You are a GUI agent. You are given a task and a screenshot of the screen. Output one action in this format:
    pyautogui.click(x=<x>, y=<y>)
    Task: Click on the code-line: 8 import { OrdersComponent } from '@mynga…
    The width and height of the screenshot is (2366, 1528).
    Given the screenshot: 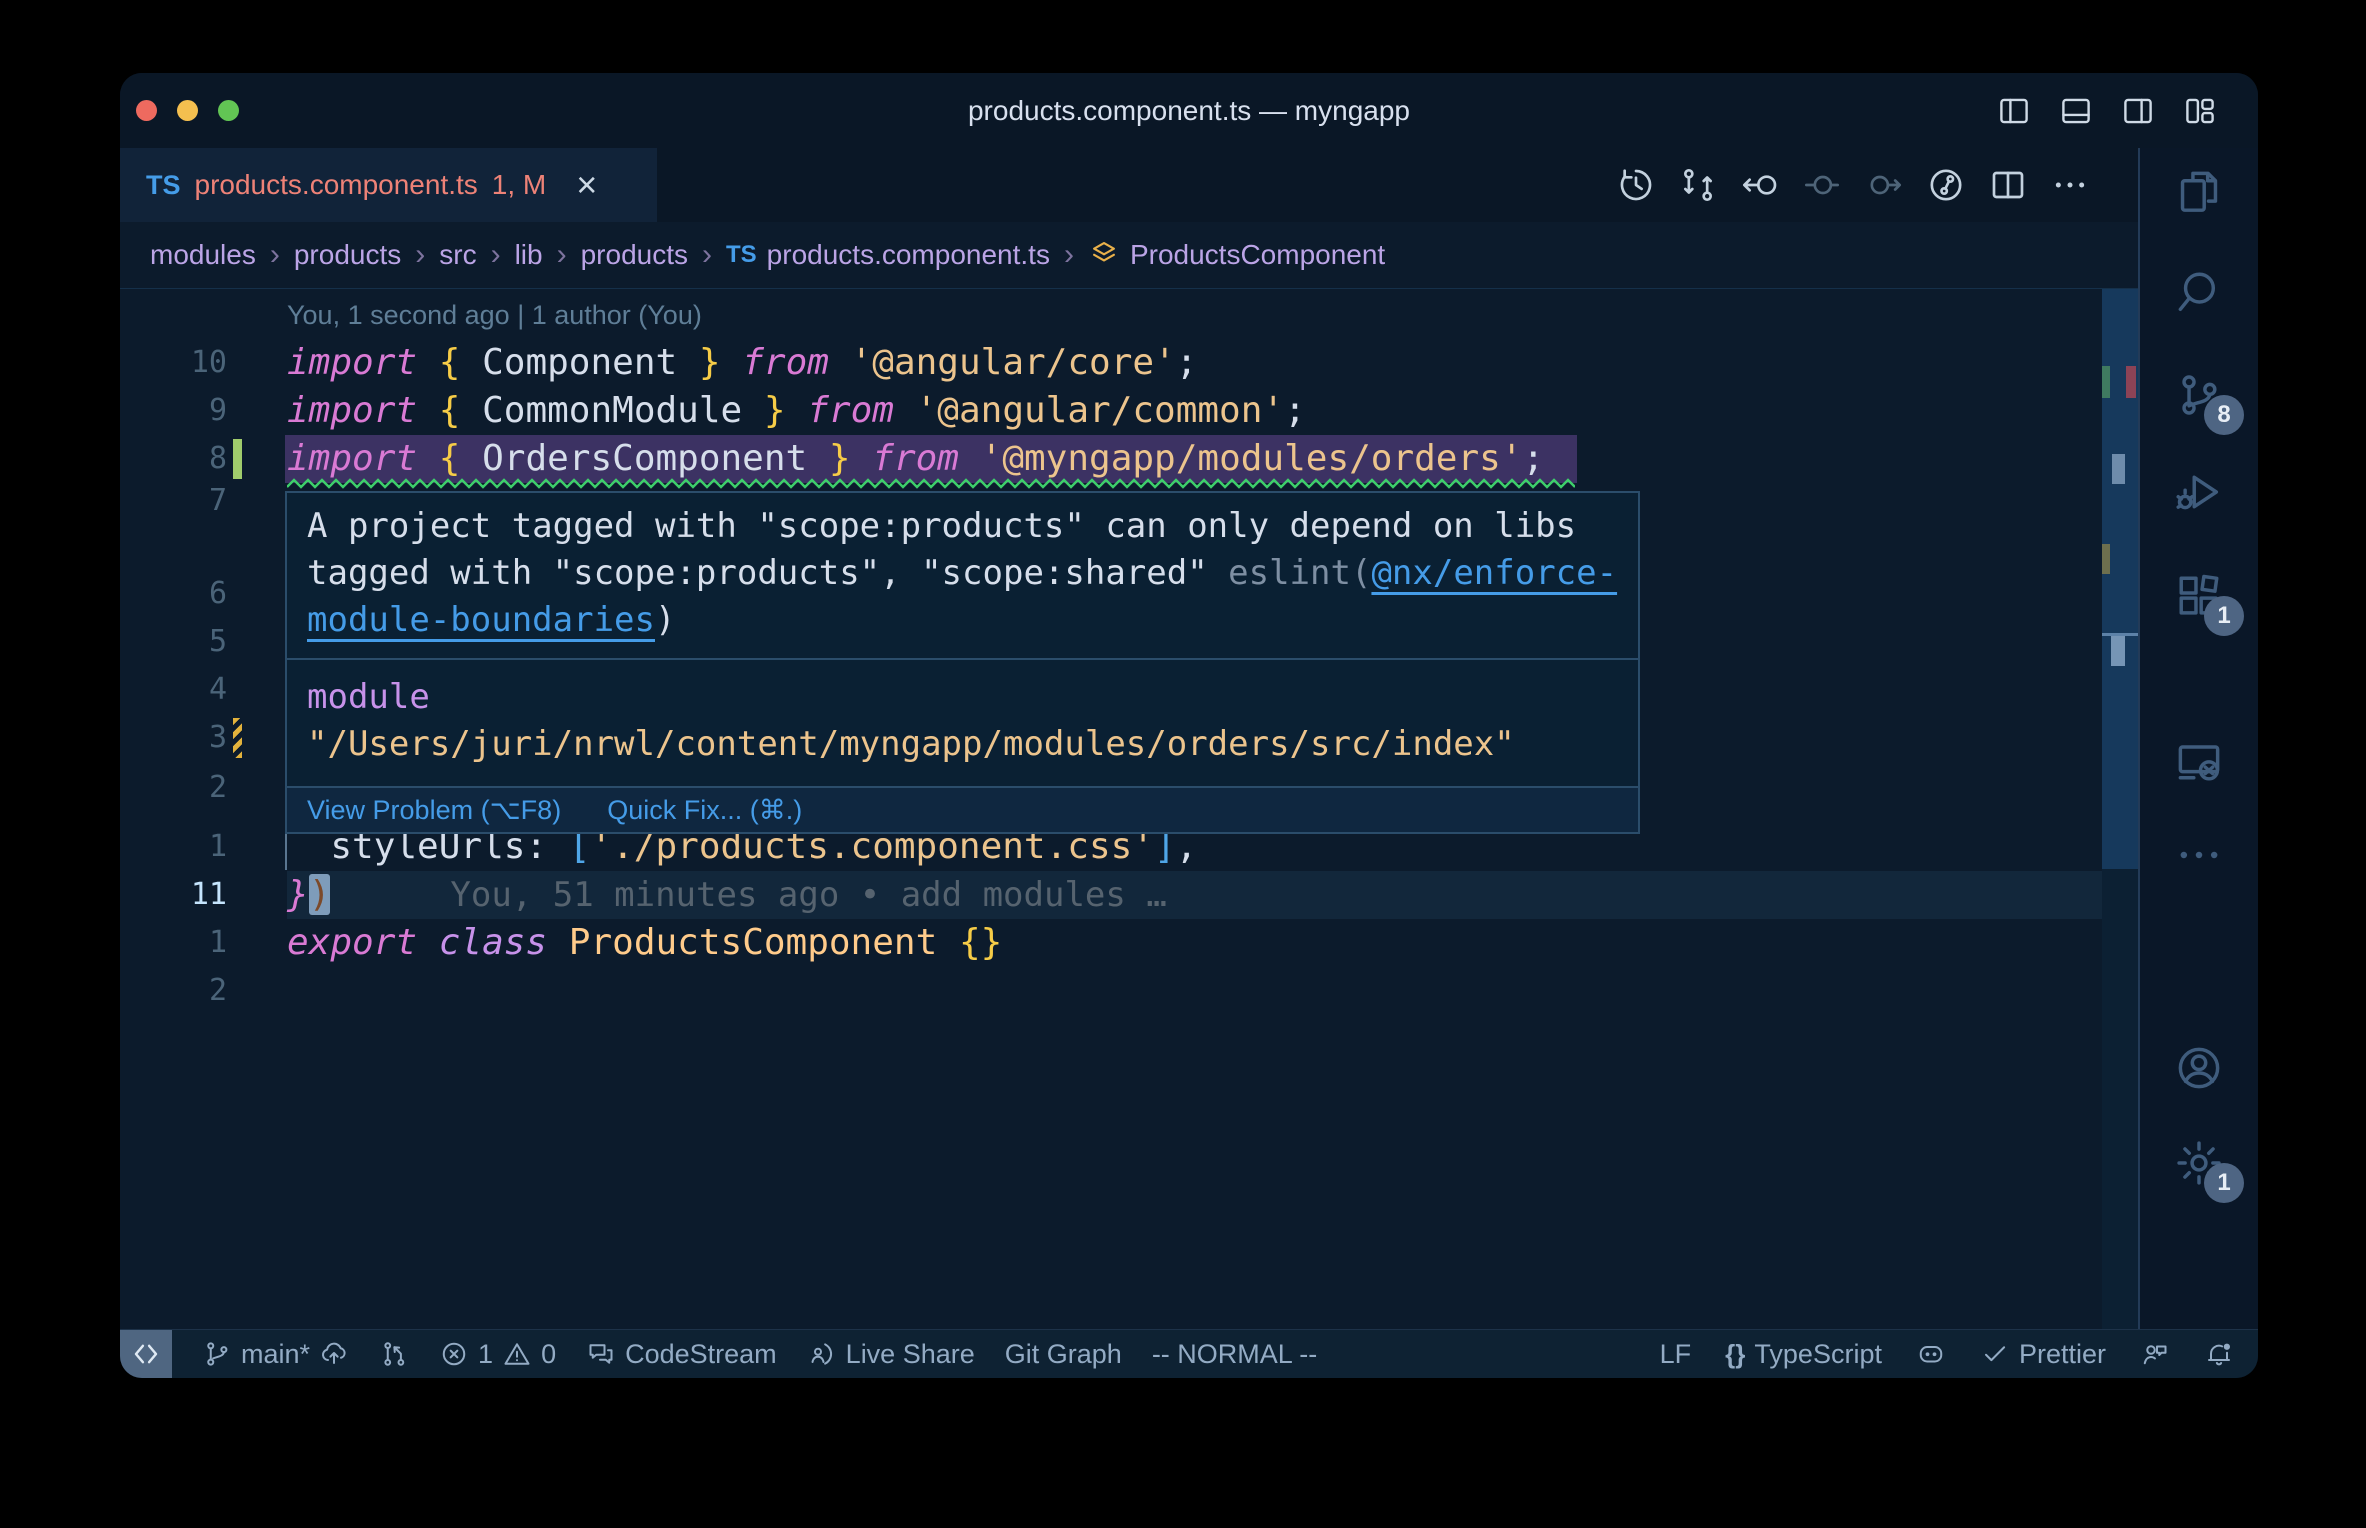 What is the action you would take?
    pyautogui.click(x=1111, y=462)
    